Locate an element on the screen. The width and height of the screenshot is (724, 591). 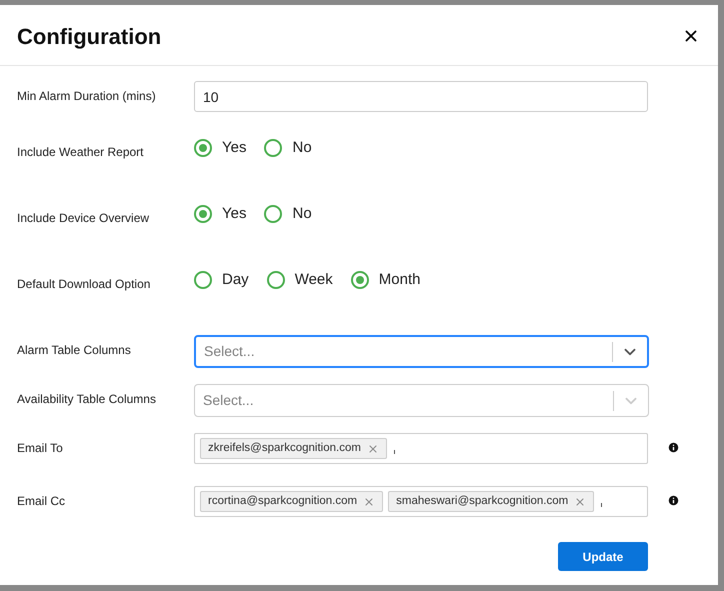
radio-option: Month is located at coordinates (385, 280).